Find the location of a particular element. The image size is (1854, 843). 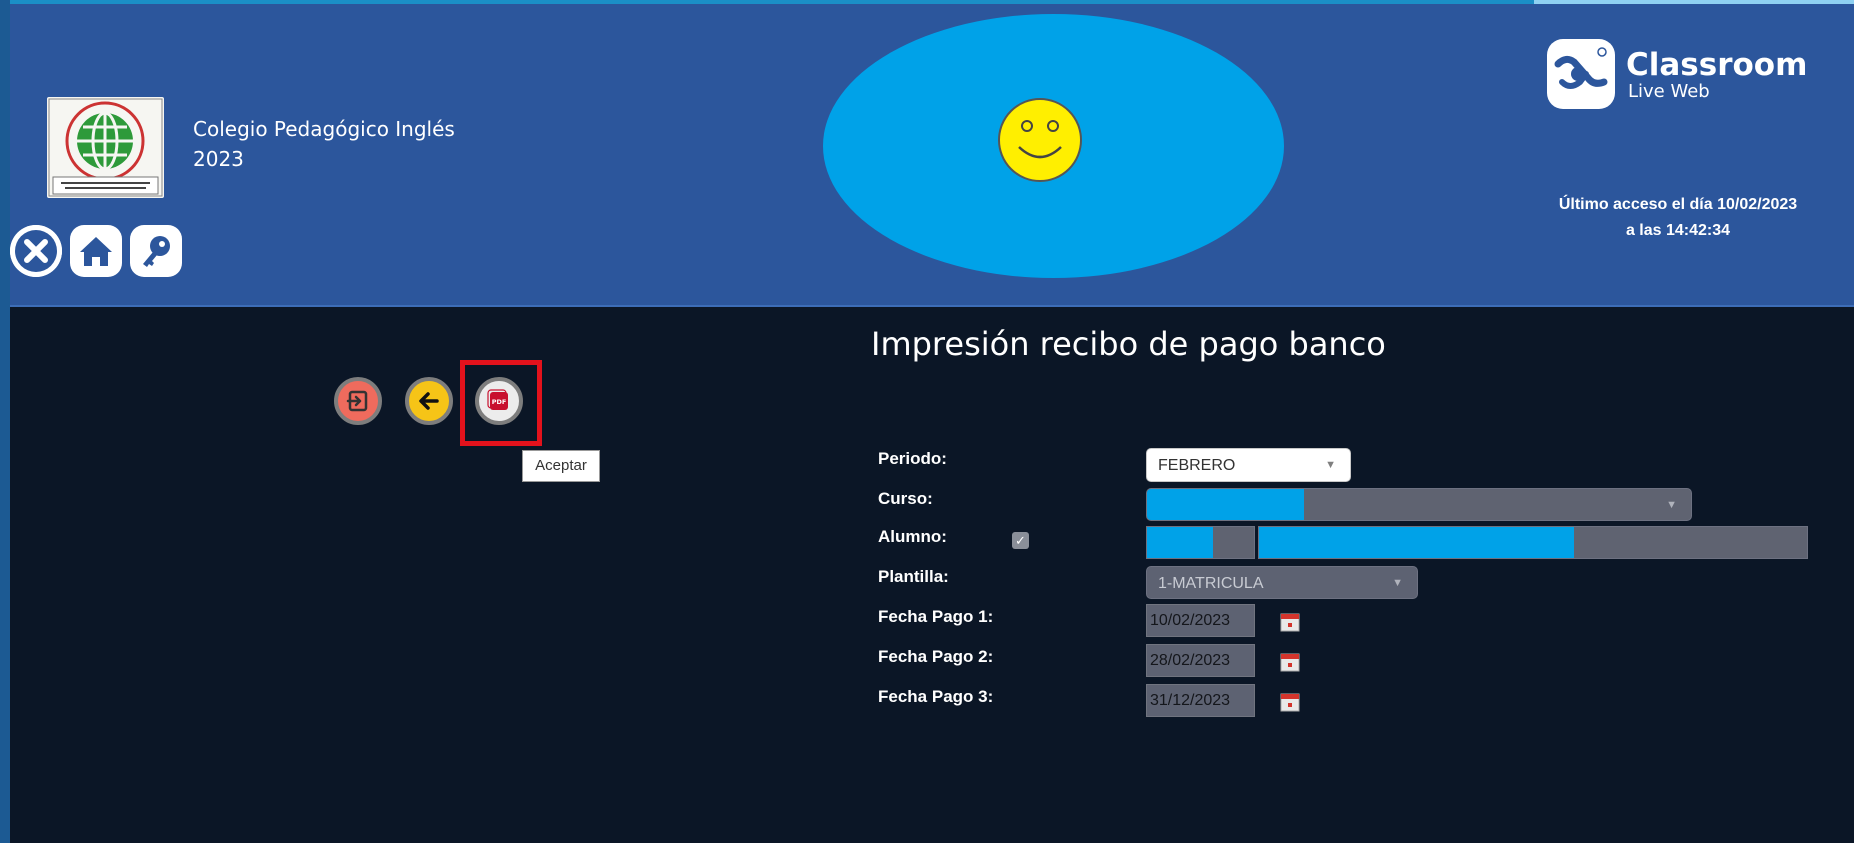

close-icon is located at coordinates (36, 251).